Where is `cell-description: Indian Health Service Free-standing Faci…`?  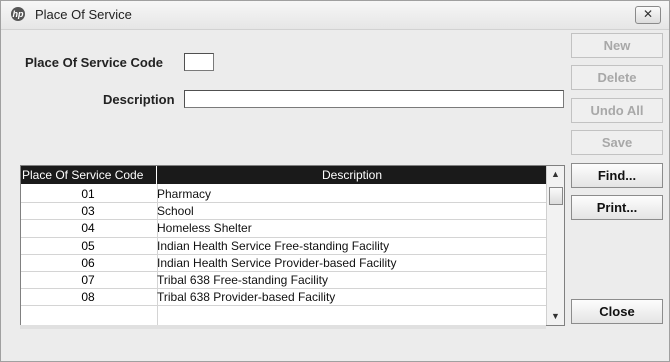
cell-description: Indian Health Service Free-standing Faci… is located at coordinates (273, 245).